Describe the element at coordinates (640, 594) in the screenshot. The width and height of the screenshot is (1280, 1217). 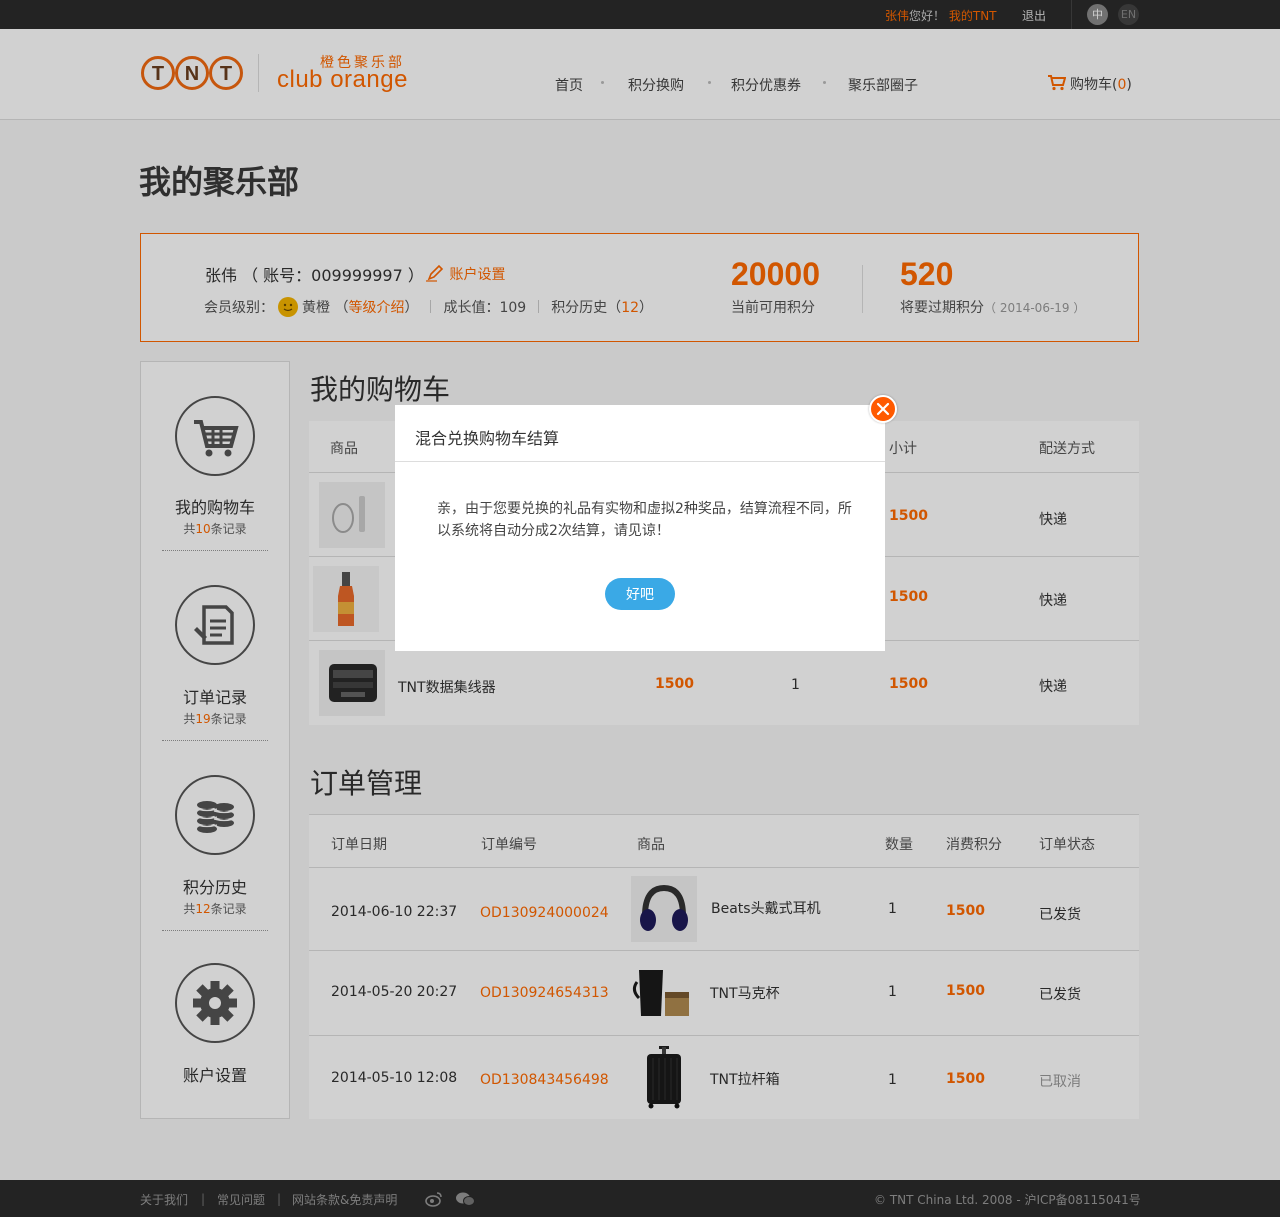
I see `ok-button: 好吧` at that location.